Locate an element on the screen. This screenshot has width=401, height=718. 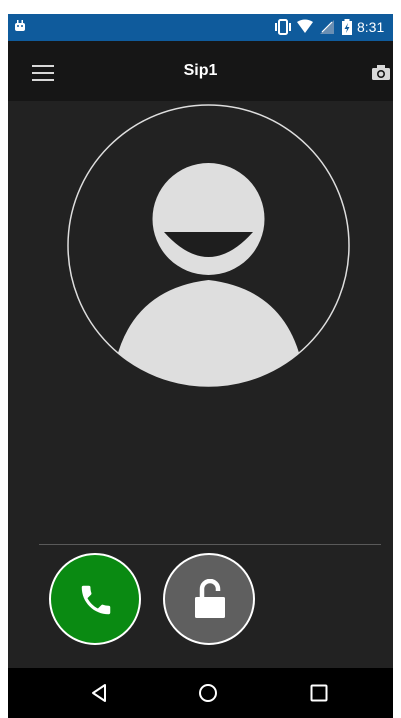
phone-icon is located at coordinates (96, 600).